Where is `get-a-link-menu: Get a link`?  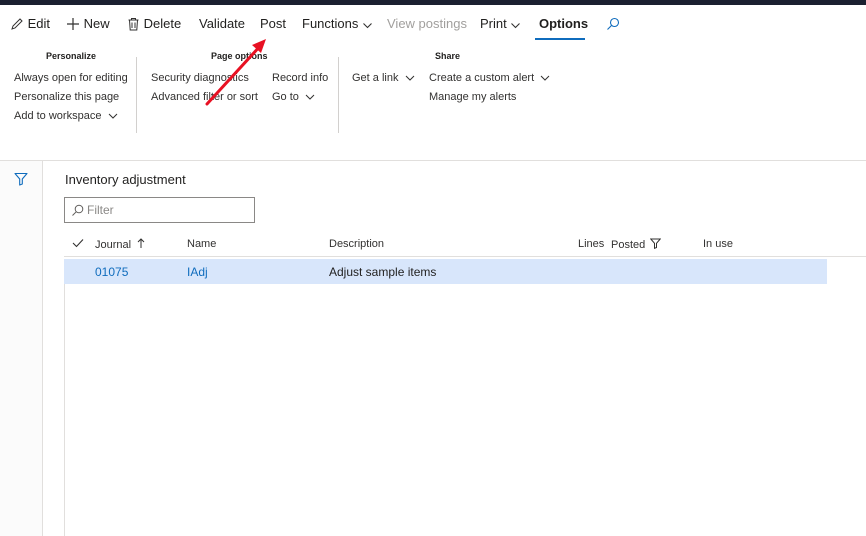 get-a-link-menu: Get a link is located at coordinates (383, 78).